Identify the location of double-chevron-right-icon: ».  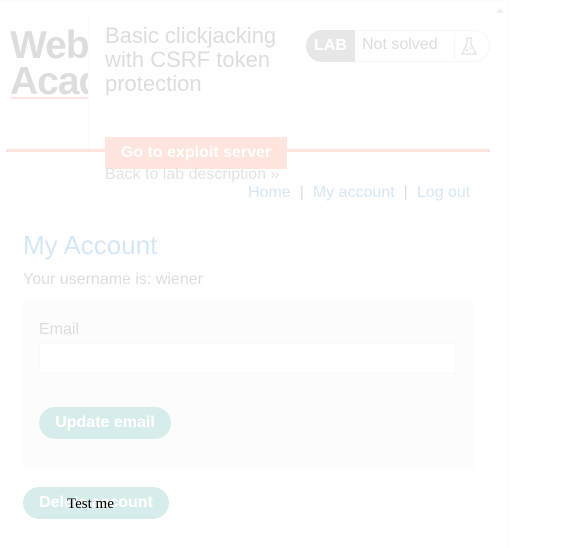
(275, 174).